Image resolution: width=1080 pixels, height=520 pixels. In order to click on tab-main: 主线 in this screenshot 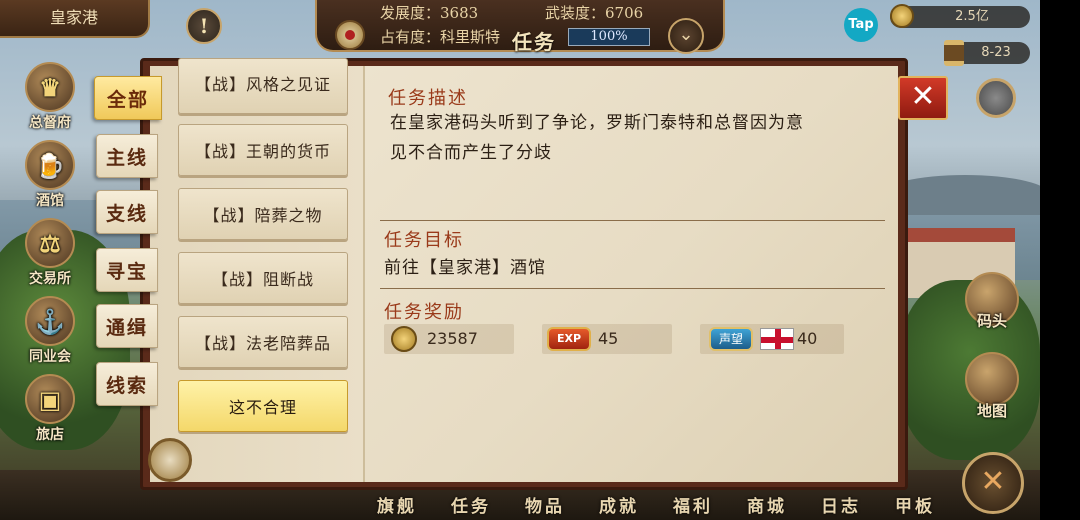, I will do `click(127, 156)`.